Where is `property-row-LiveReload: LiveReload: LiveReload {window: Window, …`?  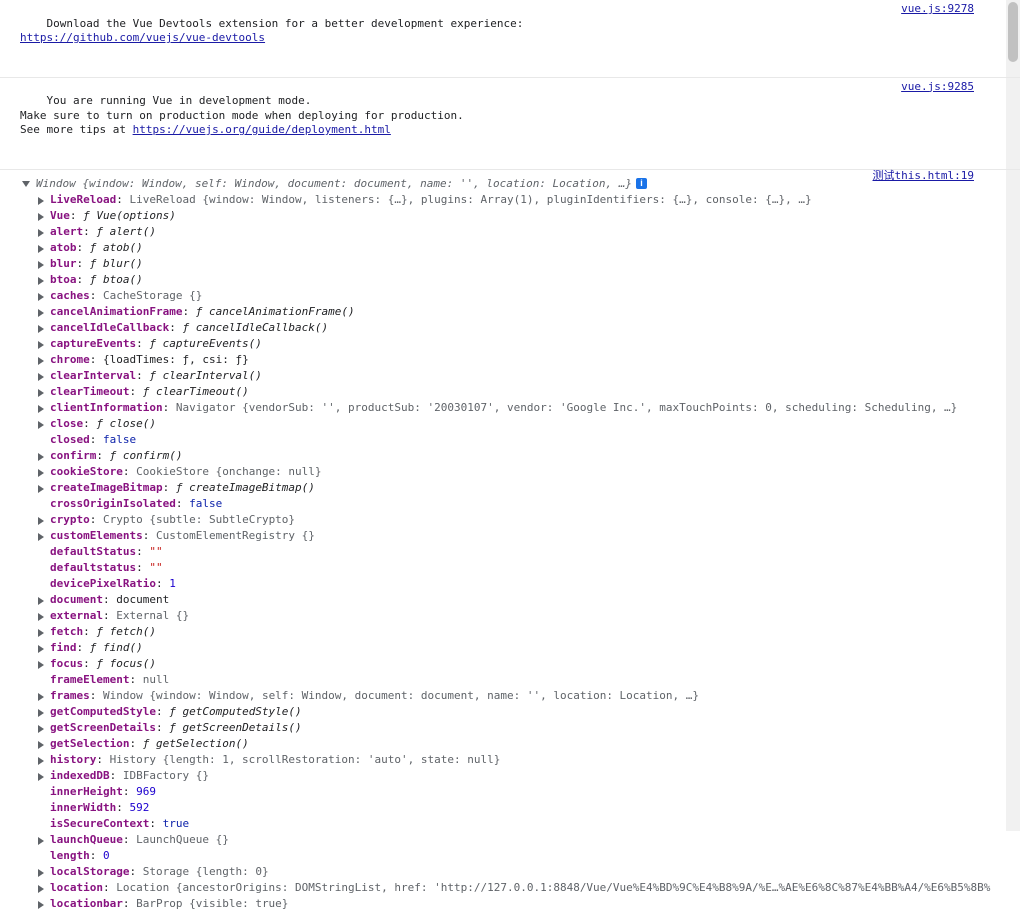 property-row-LiveReload: LiveReload: LiveReload {window: Window, … is located at coordinates (510, 200).